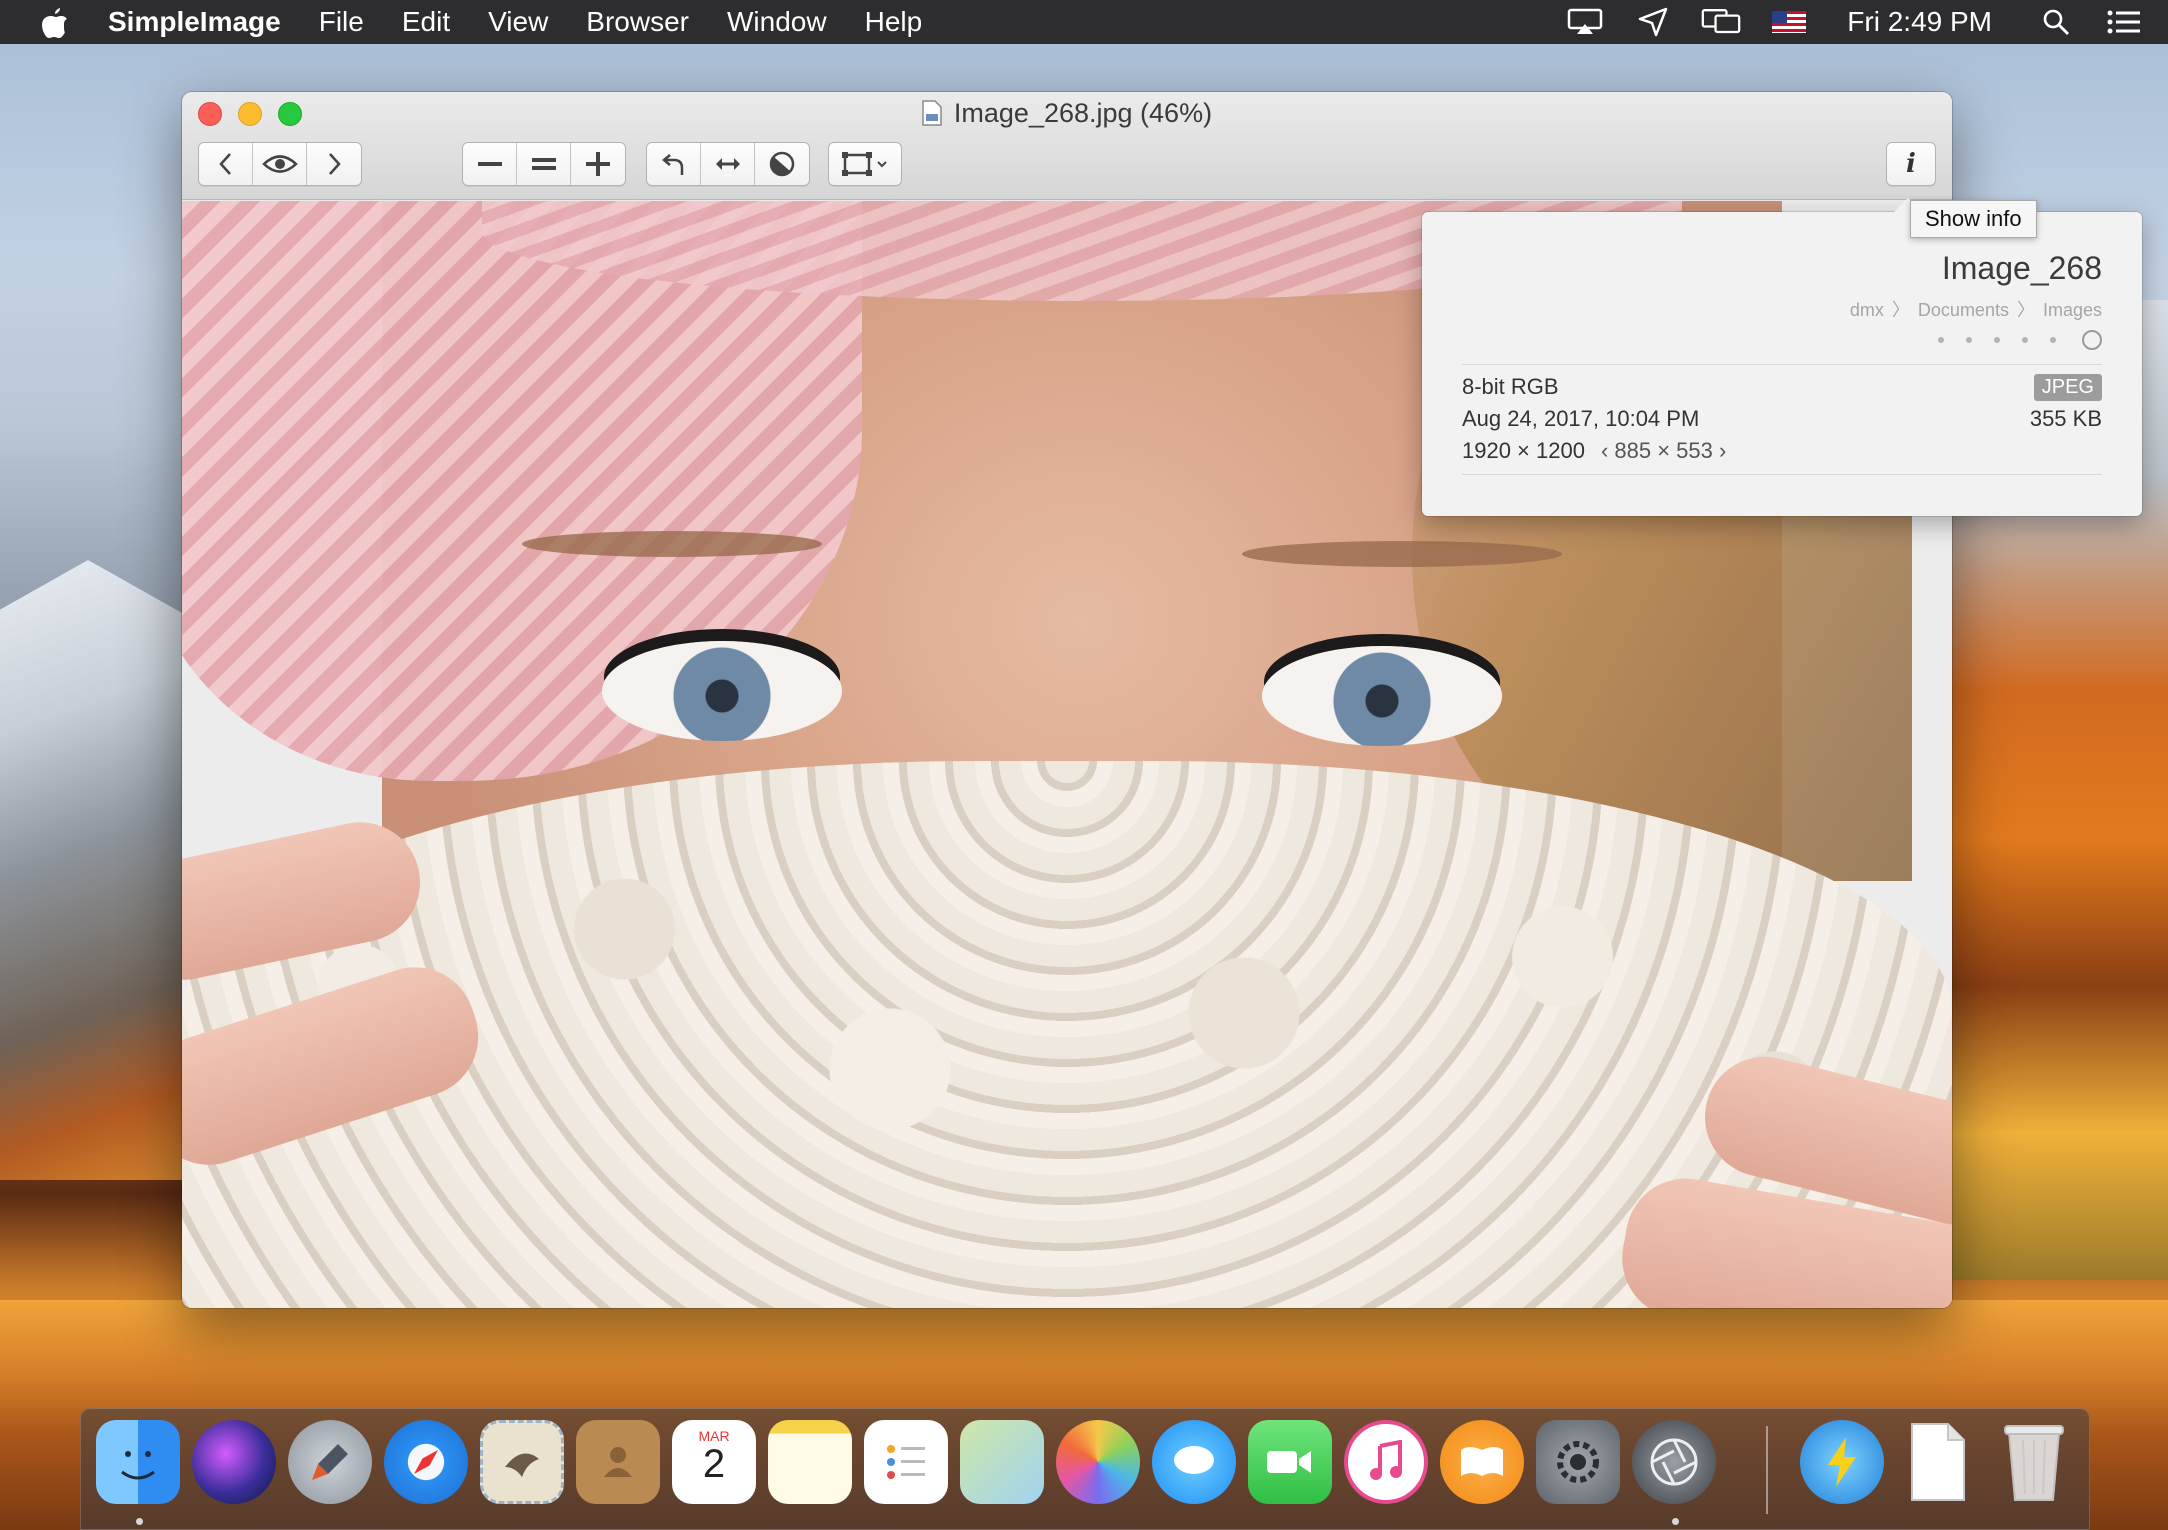 This screenshot has width=2168, height=1530. Describe the element at coordinates (1386, 1462) in the screenshot. I see `itunes-icon` at that location.